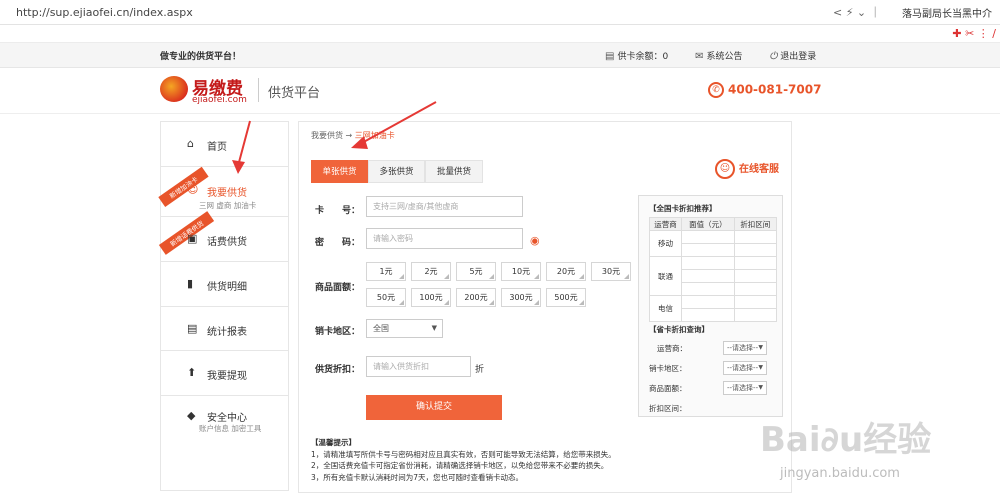 The image size is (1000, 503). What do you see at coordinates (846, 440) in the screenshot?
I see `baidu-watermark: Bai∂u经验` at bounding box center [846, 440].